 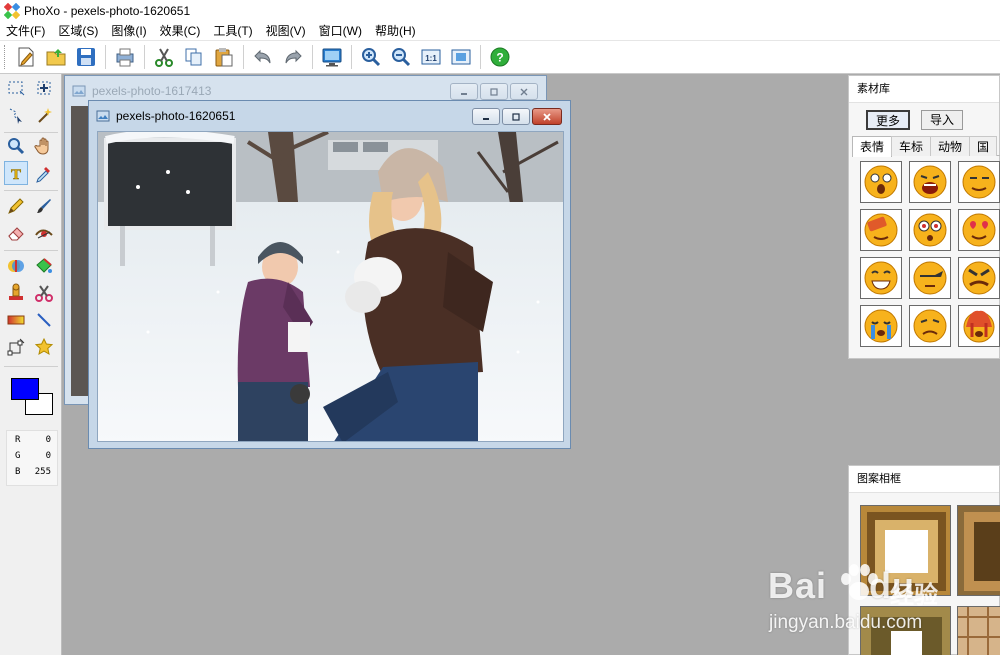 I want to click on actual-size-button: 1:1, so click(x=431, y=57).